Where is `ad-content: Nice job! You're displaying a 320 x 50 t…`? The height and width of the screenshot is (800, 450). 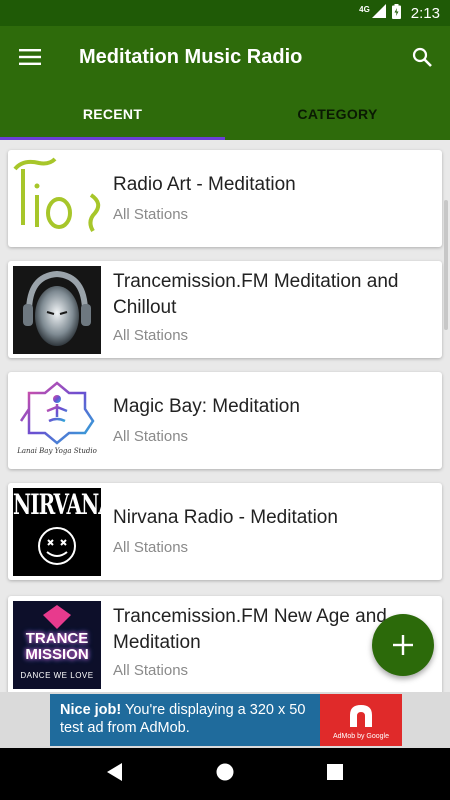 ad-content: Nice job! You're displaying a 320 x 50 t… is located at coordinates (226, 720).